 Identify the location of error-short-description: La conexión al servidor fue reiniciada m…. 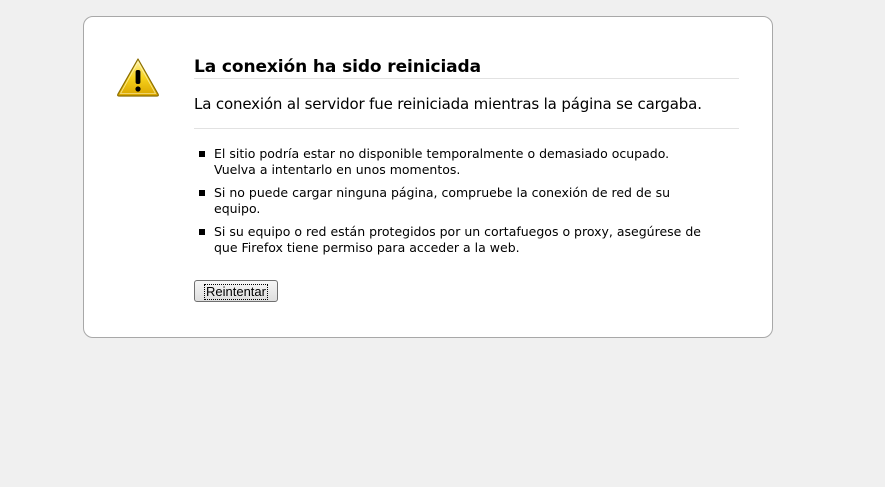
(466, 104).